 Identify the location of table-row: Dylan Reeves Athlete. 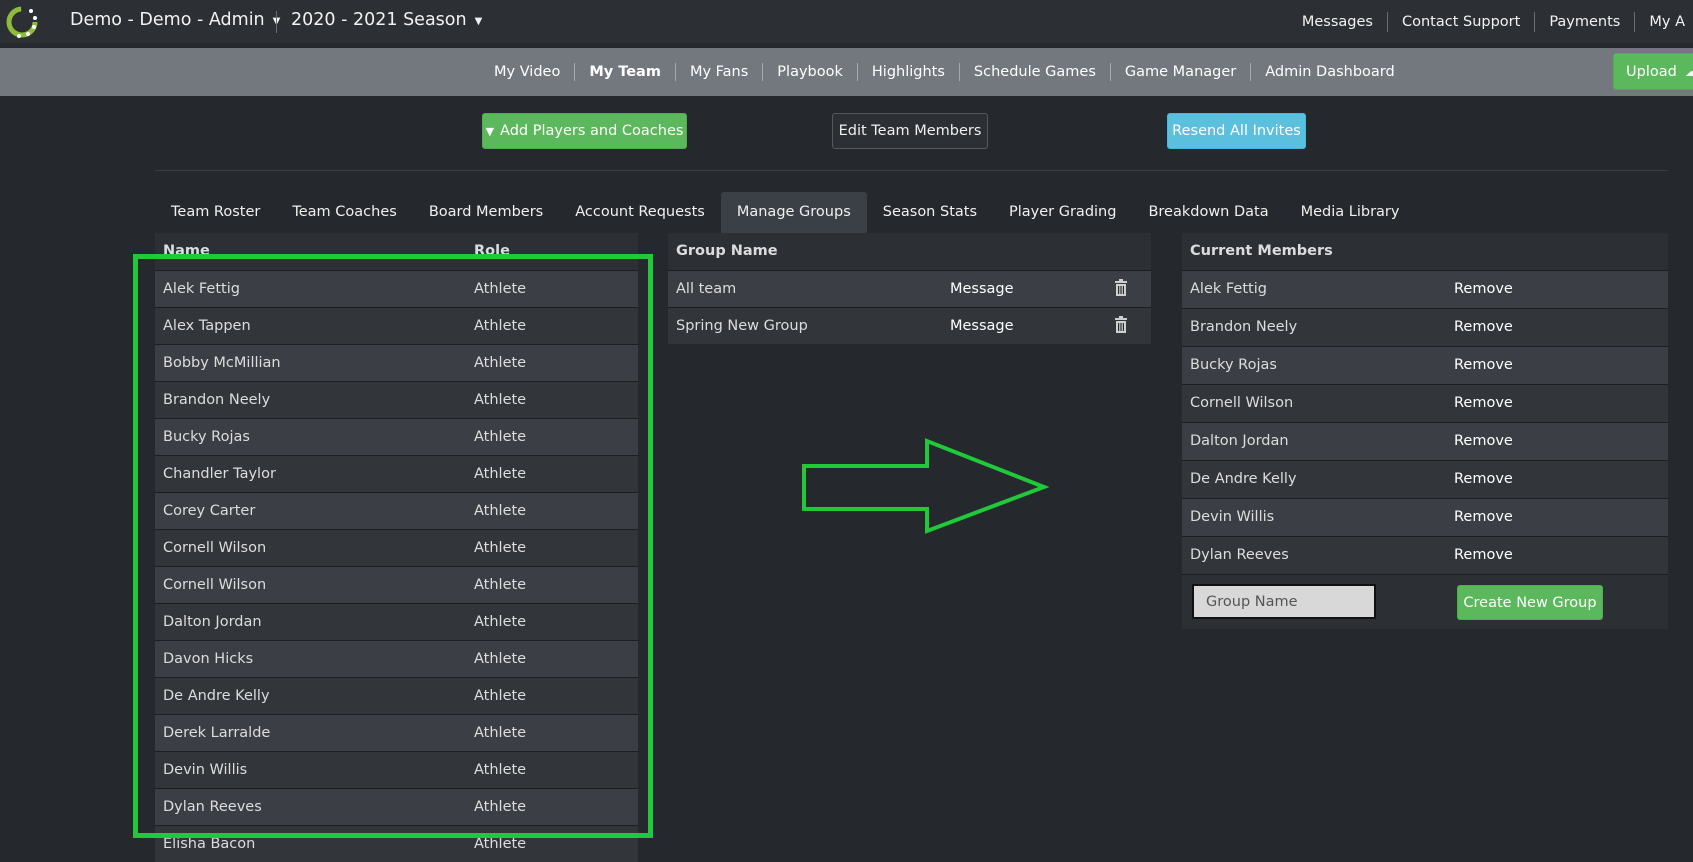
(396, 806).